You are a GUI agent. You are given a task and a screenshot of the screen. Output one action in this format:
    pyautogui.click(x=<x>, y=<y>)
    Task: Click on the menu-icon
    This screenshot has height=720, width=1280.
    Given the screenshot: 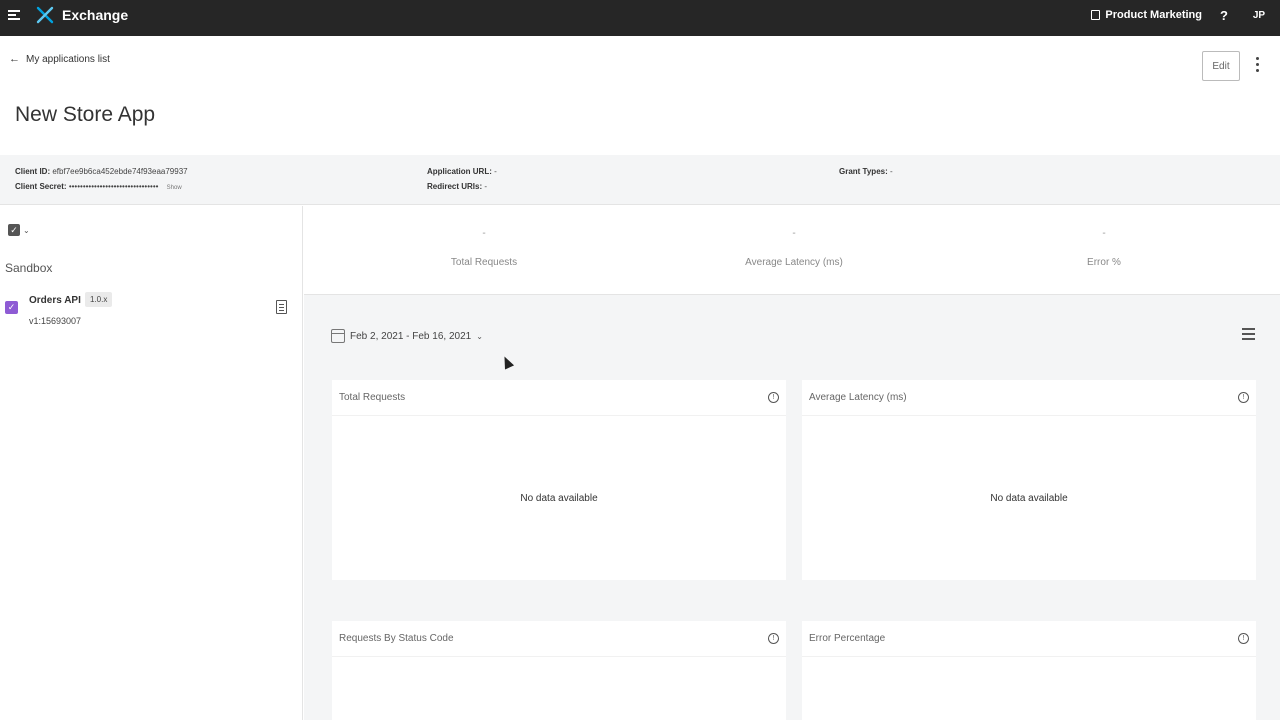 What is the action you would take?
    pyautogui.click(x=15, y=16)
    